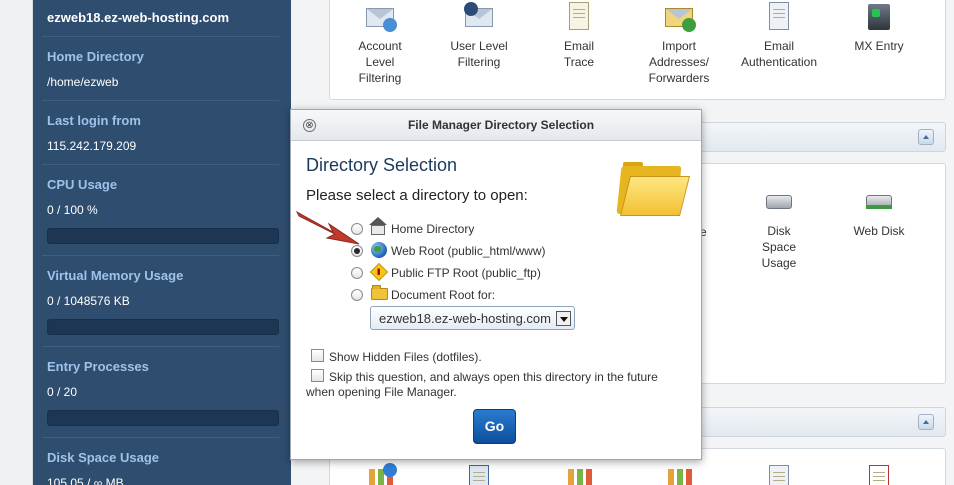 The width and height of the screenshot is (954, 485). What do you see at coordinates (357, 295) in the screenshot?
I see `document-root-radio` at bounding box center [357, 295].